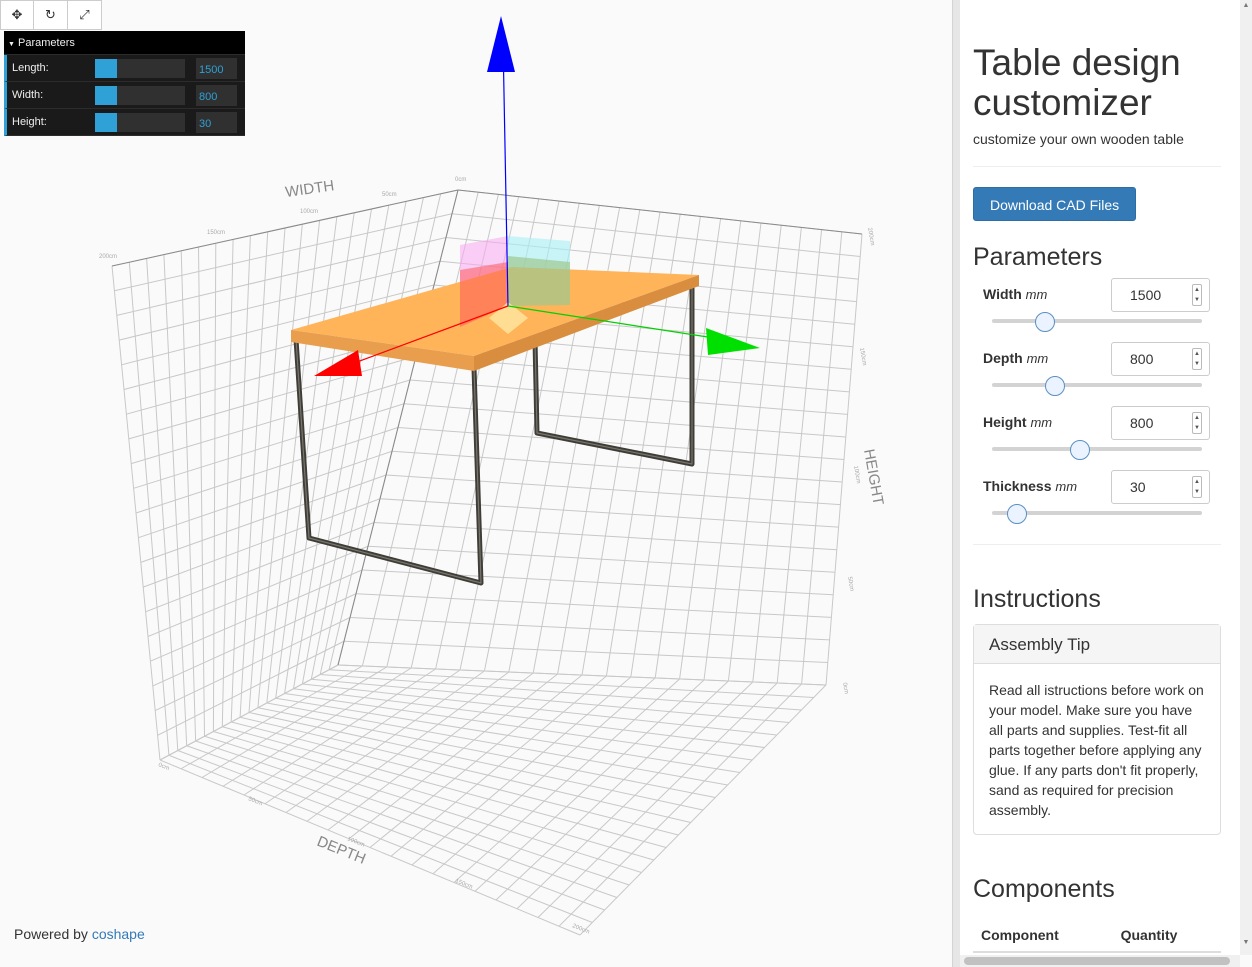  Describe the element at coordinates (539, 281) in the screenshot. I see `yz-plane-front` at that location.